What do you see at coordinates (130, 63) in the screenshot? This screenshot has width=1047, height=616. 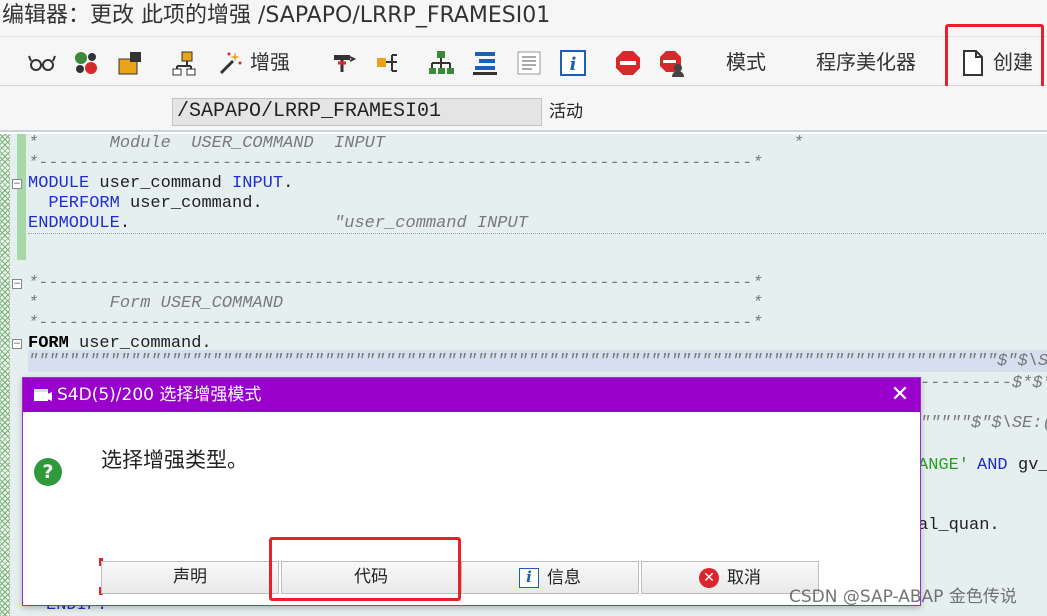 I see `where-used-icon` at bounding box center [130, 63].